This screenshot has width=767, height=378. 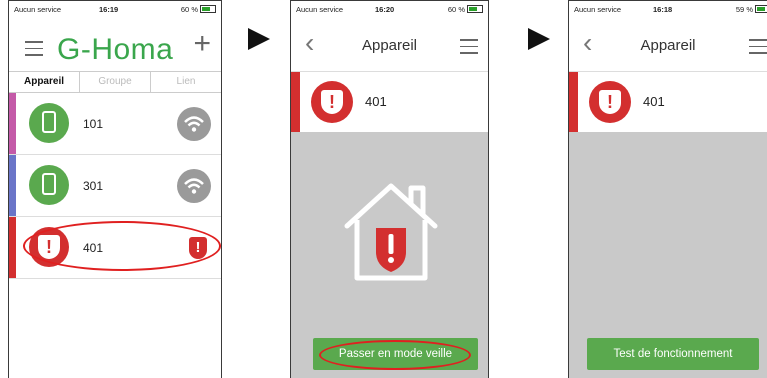 I want to click on status-bar: Aucun service 16:20 60 %, so click(x=389, y=10).